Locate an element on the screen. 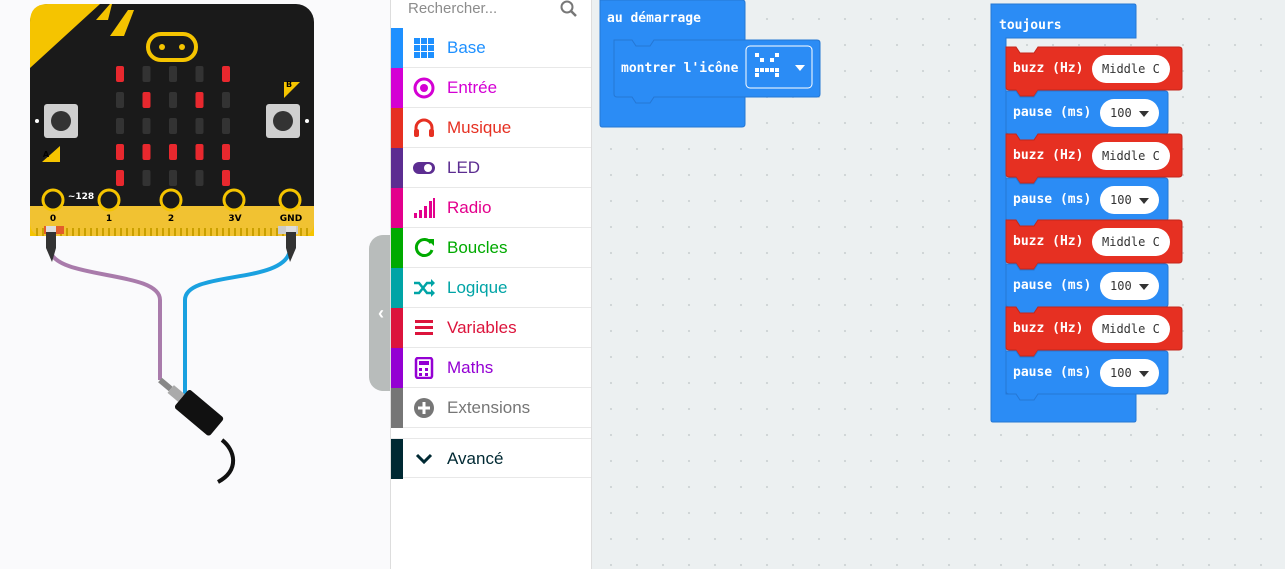 The image size is (1285, 569). target-icon is located at coordinates (424, 88).